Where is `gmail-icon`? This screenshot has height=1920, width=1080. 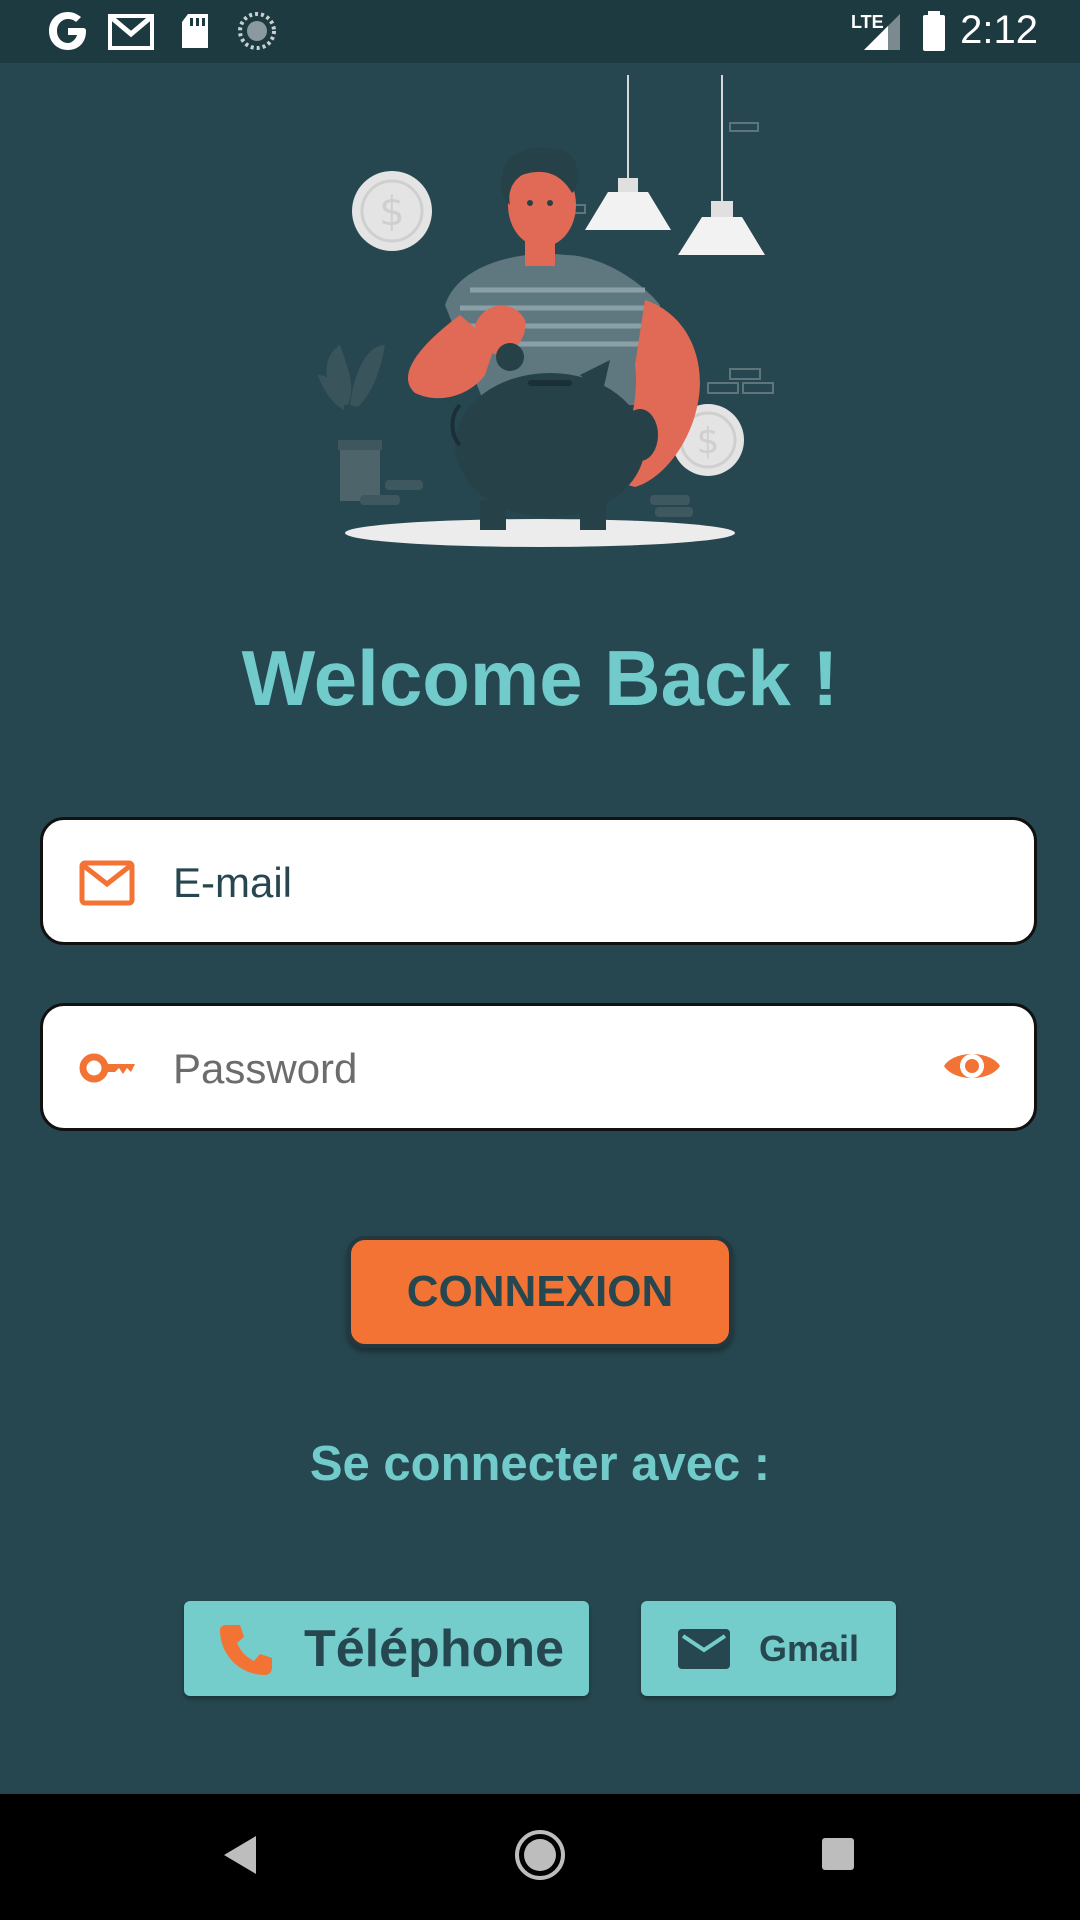
gmail-icon is located at coordinates (131, 32).